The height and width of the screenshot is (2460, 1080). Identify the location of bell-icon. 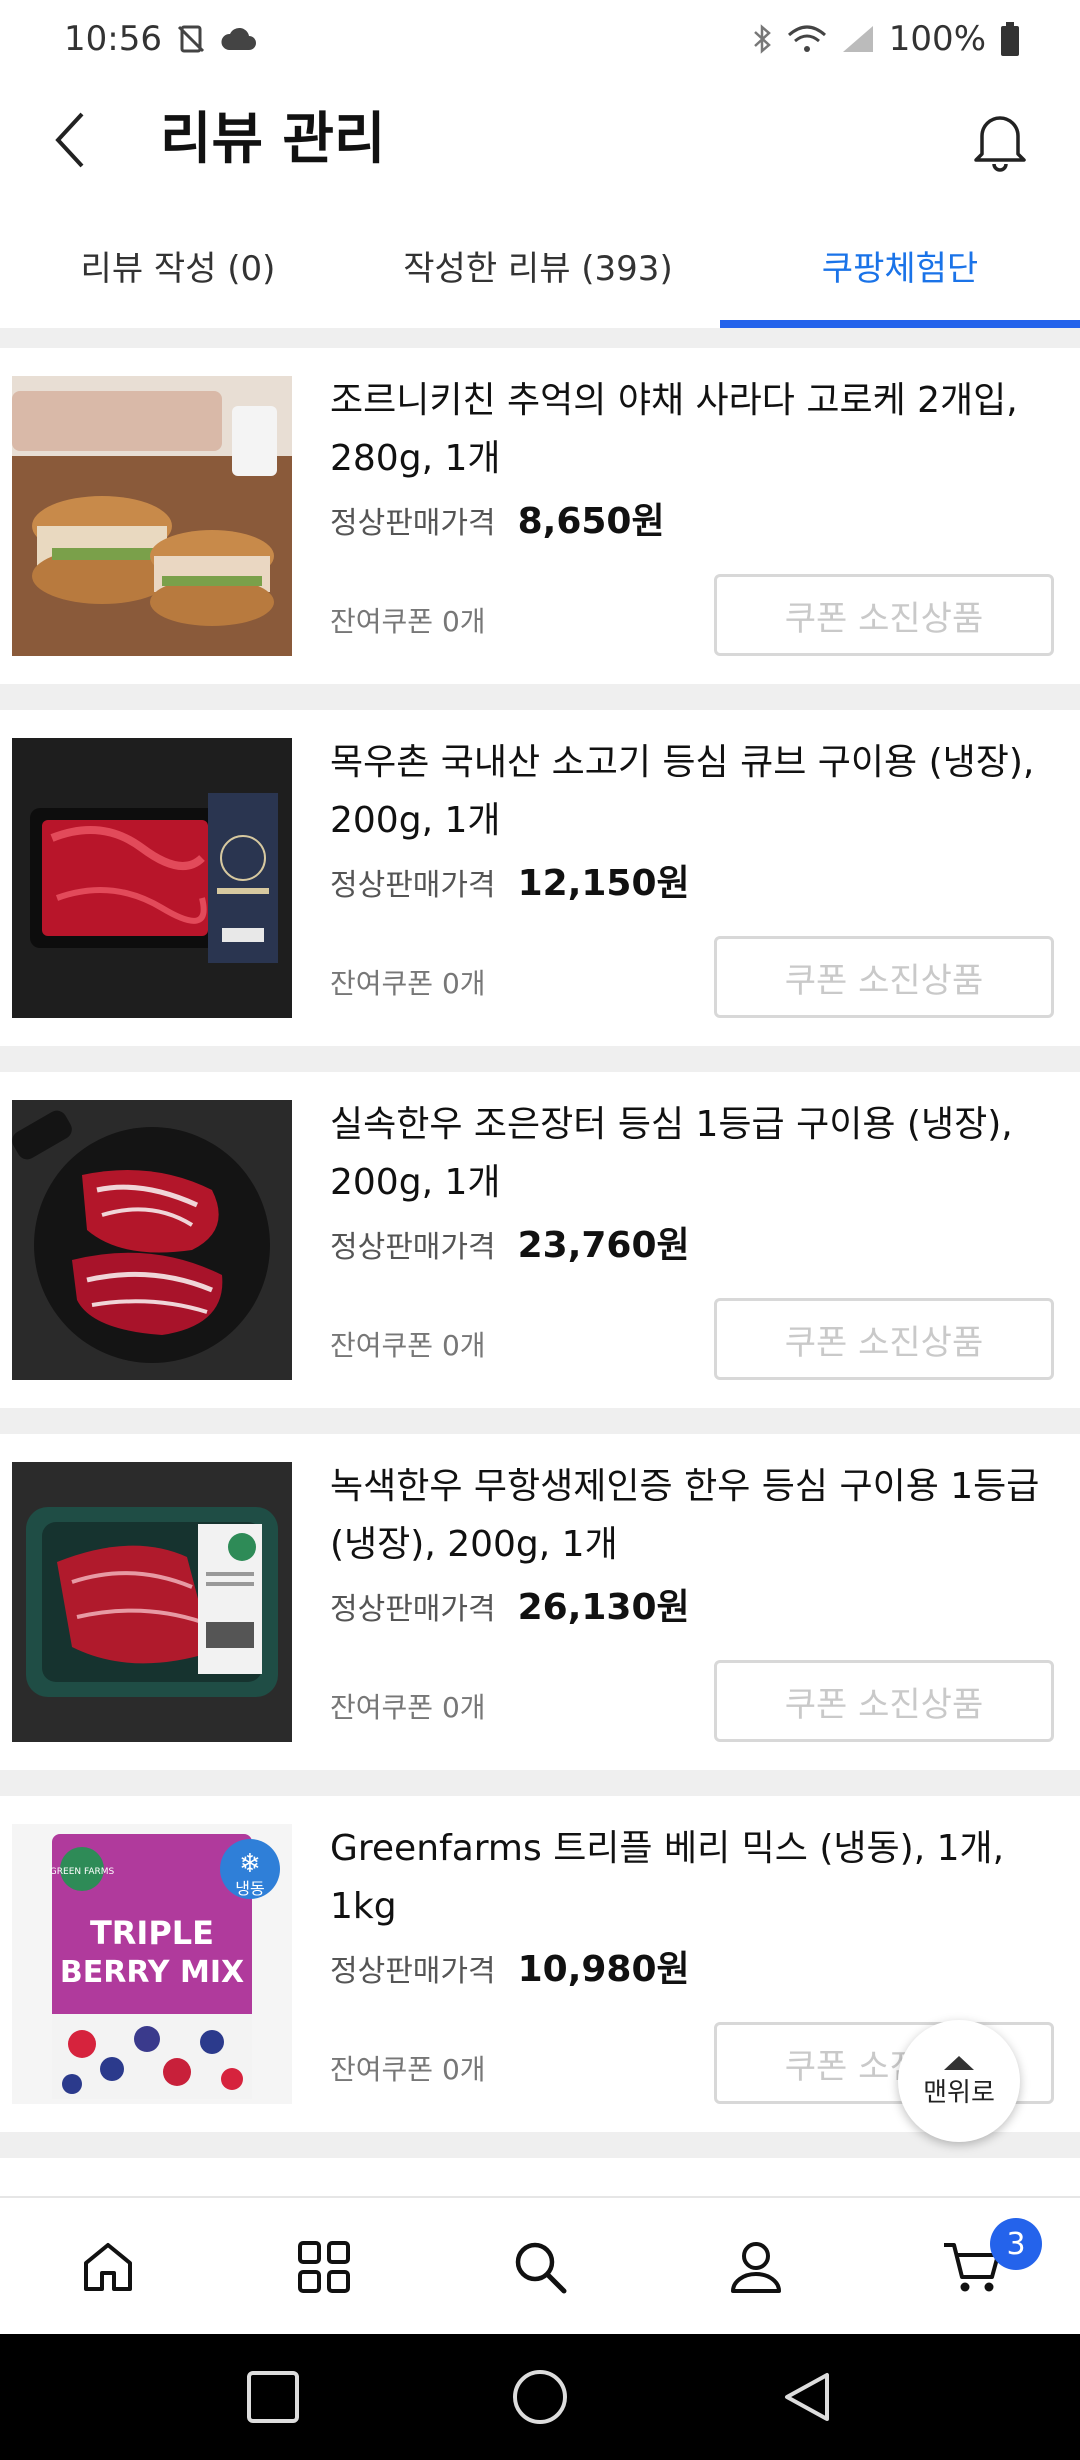
(1000, 144).